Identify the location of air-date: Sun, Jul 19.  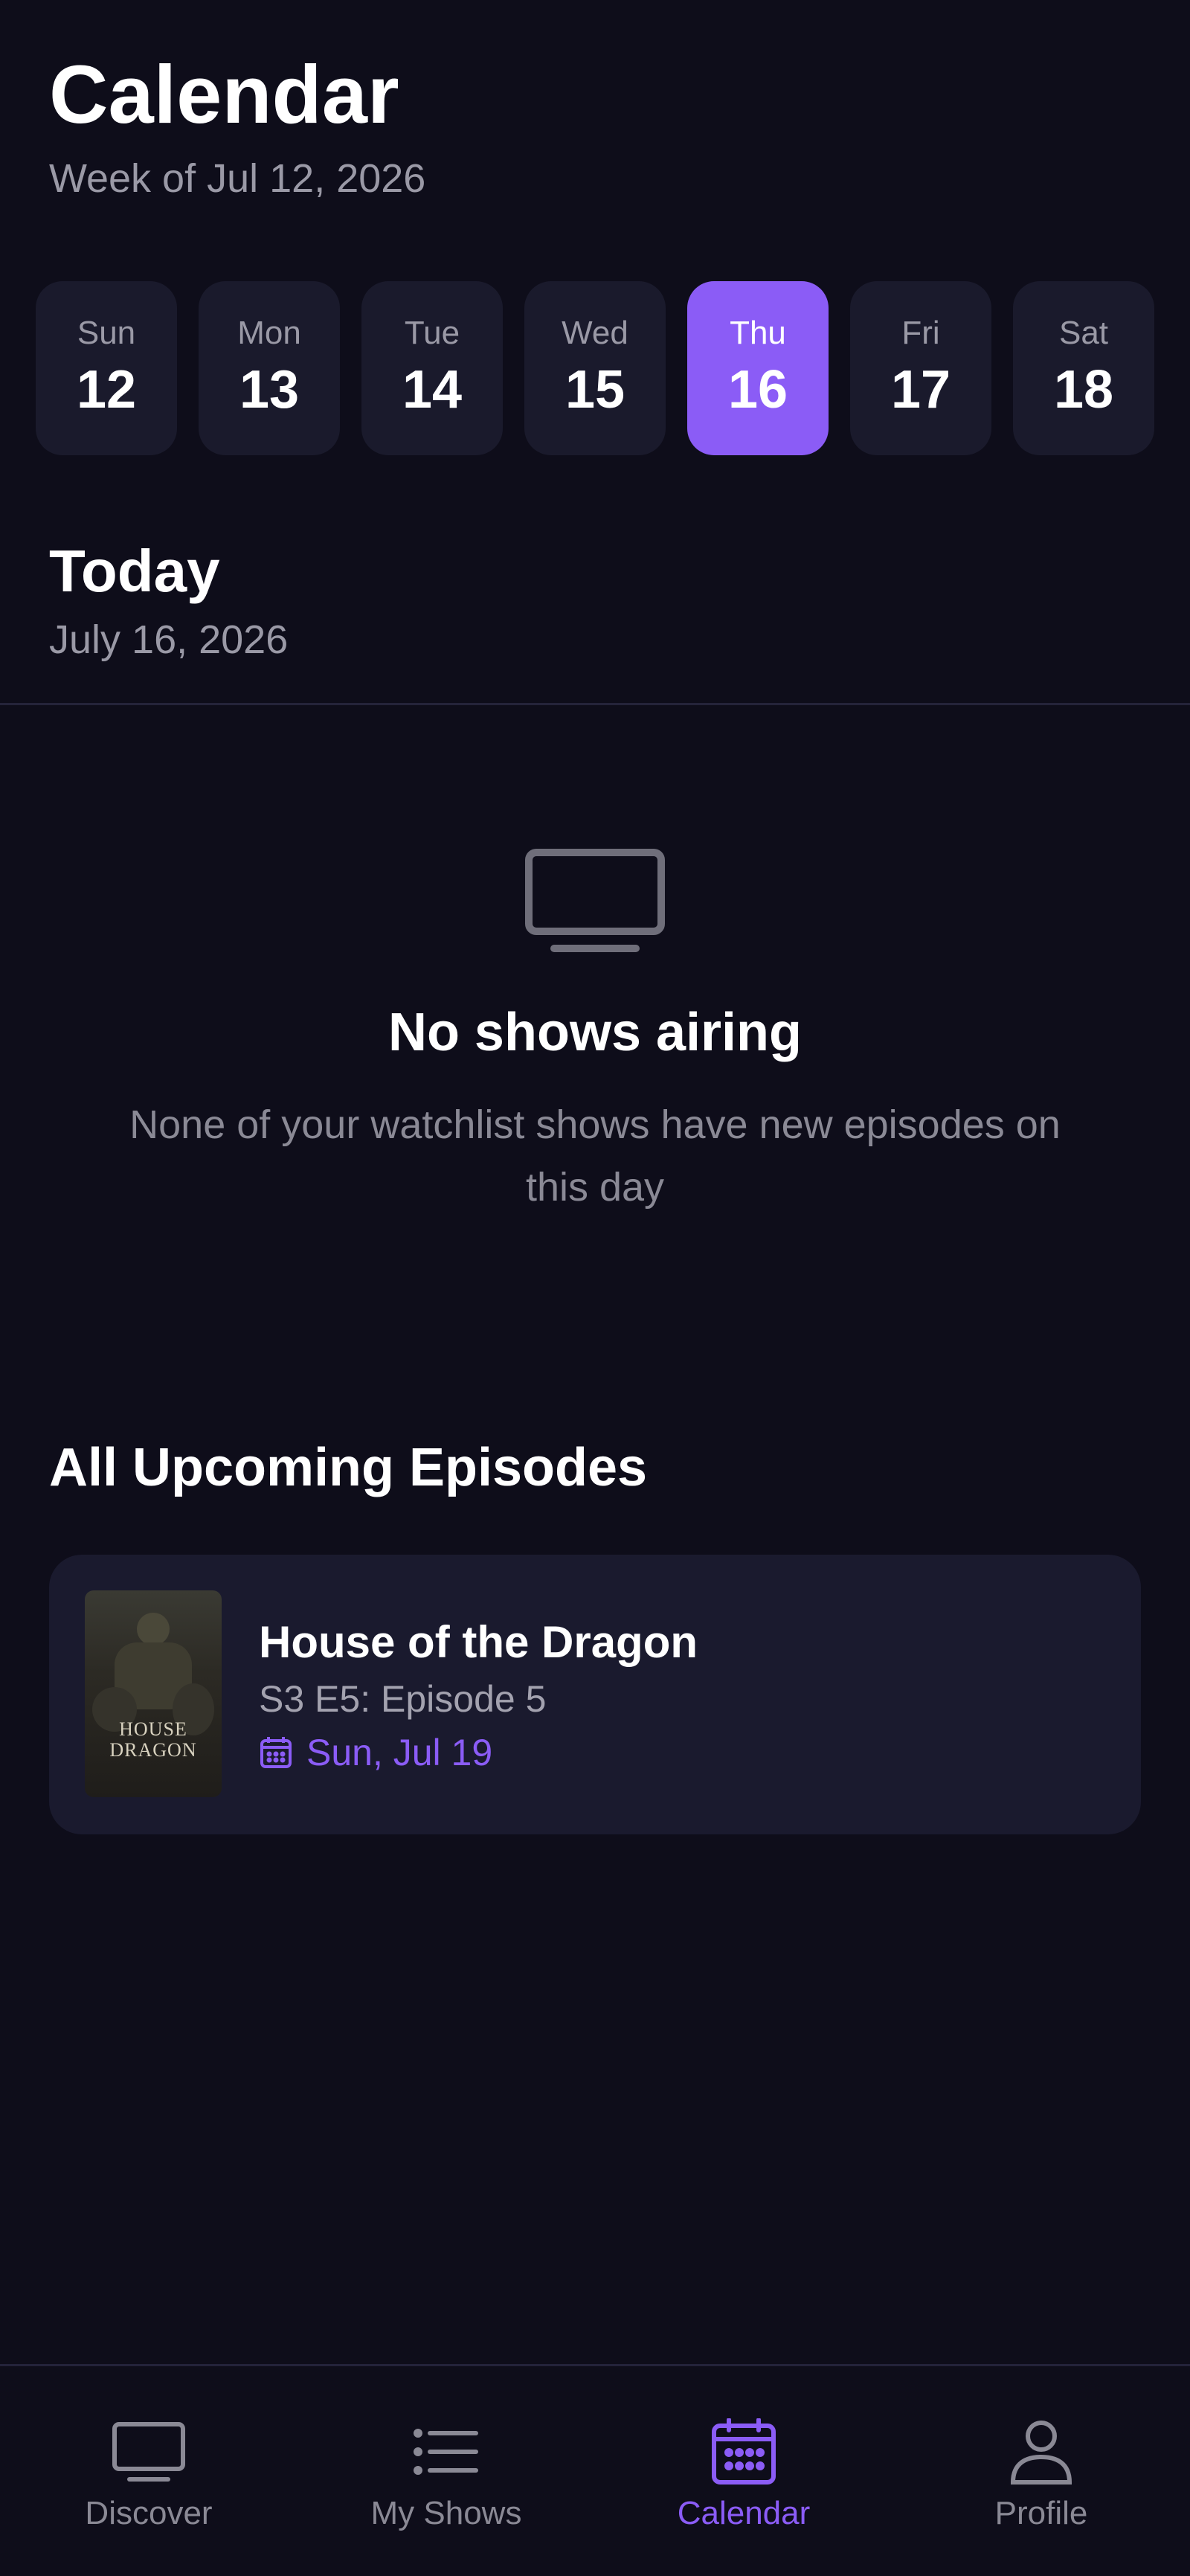
(479, 1752).